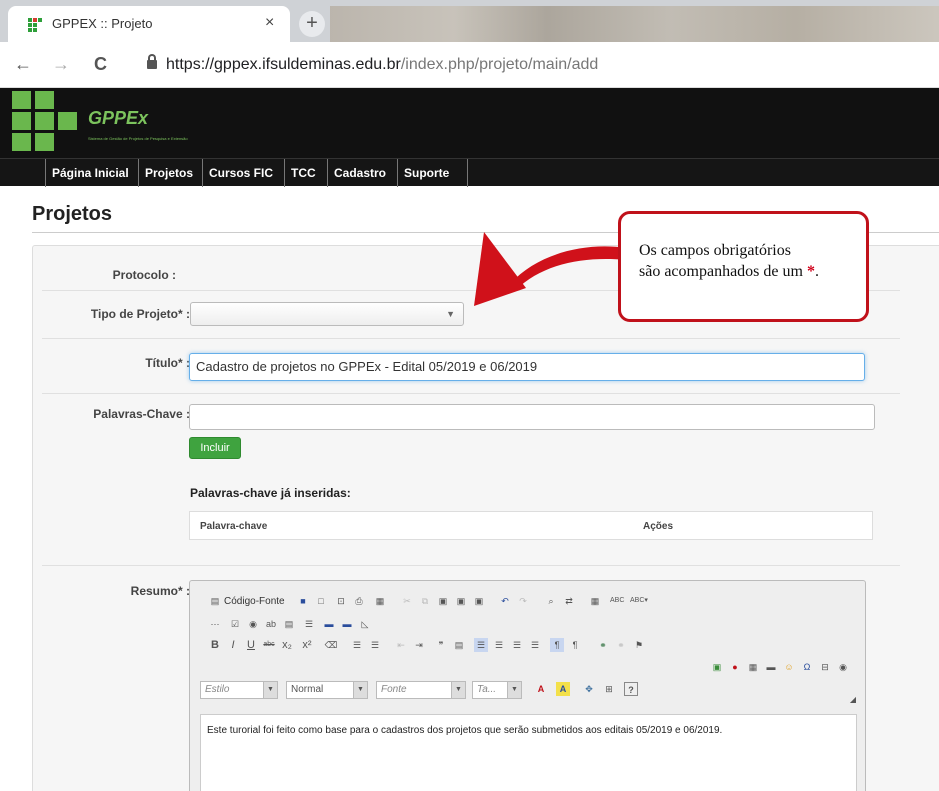 This screenshot has height=791, width=939. What do you see at coordinates (312, 24) in the screenshot?
I see `new-tab-button: +` at bounding box center [312, 24].